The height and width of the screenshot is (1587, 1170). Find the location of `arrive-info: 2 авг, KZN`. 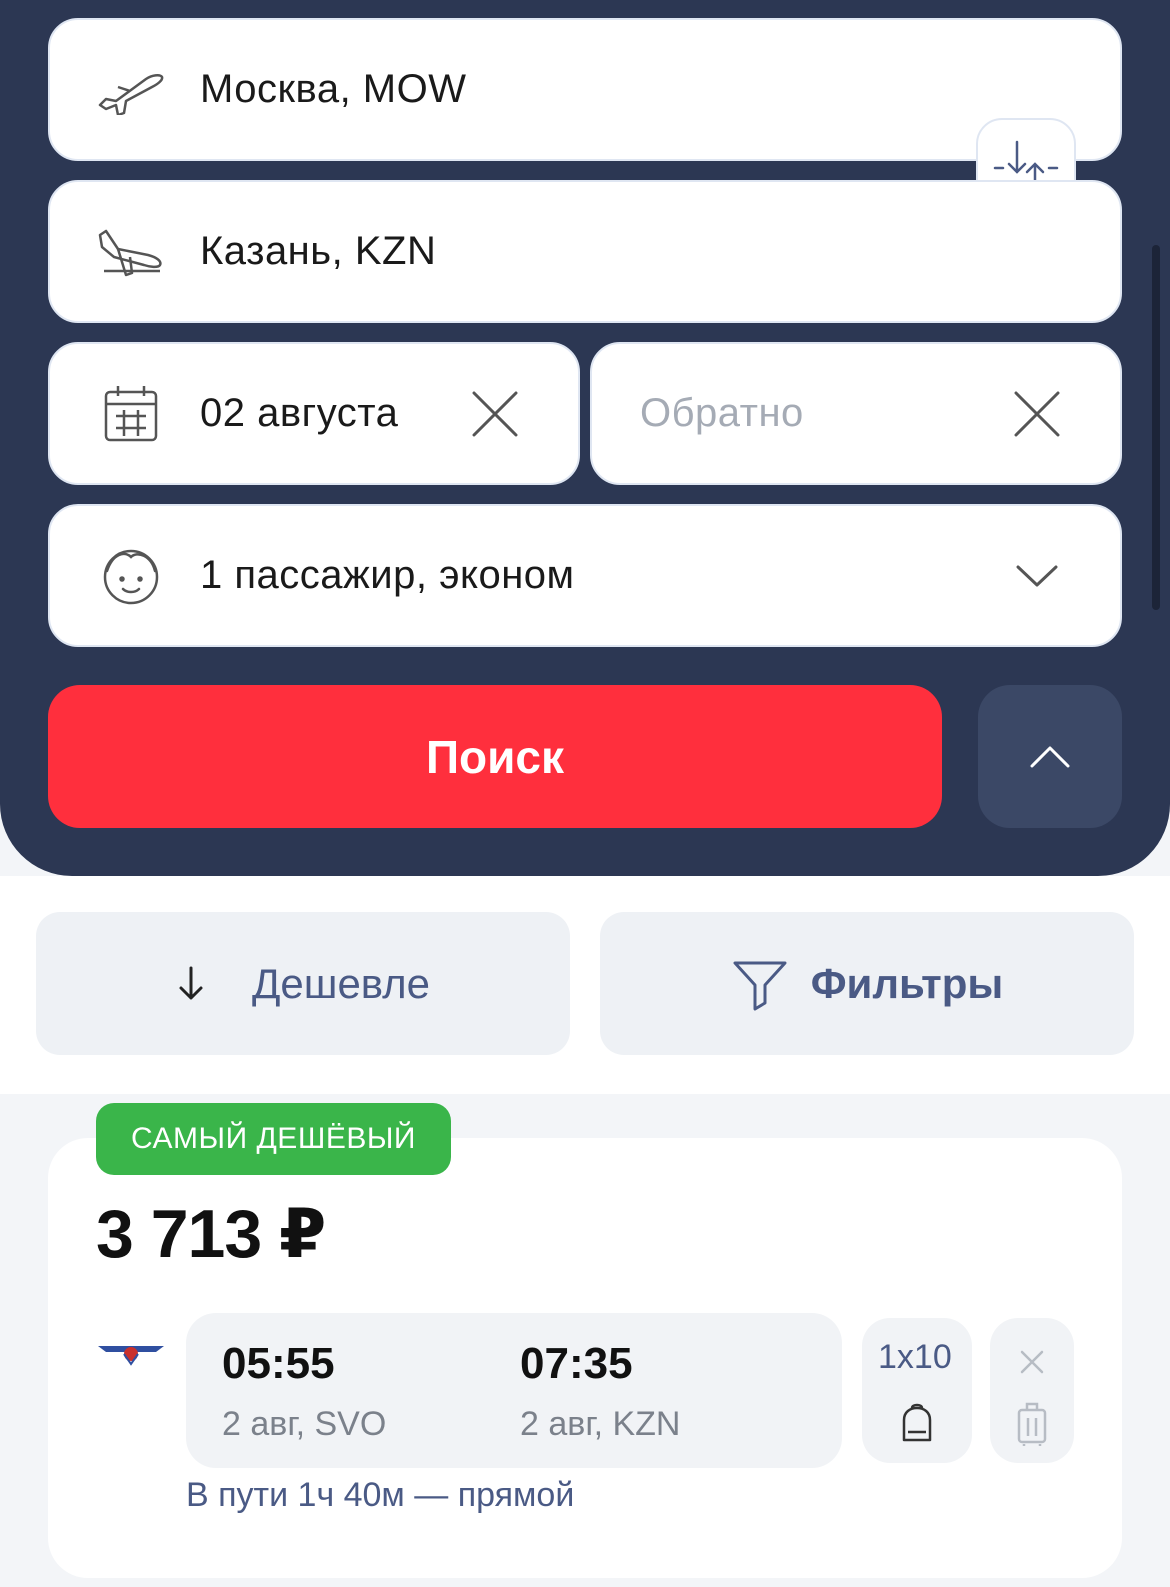

arrive-info: 2 авг, KZN is located at coordinates (600, 1424).